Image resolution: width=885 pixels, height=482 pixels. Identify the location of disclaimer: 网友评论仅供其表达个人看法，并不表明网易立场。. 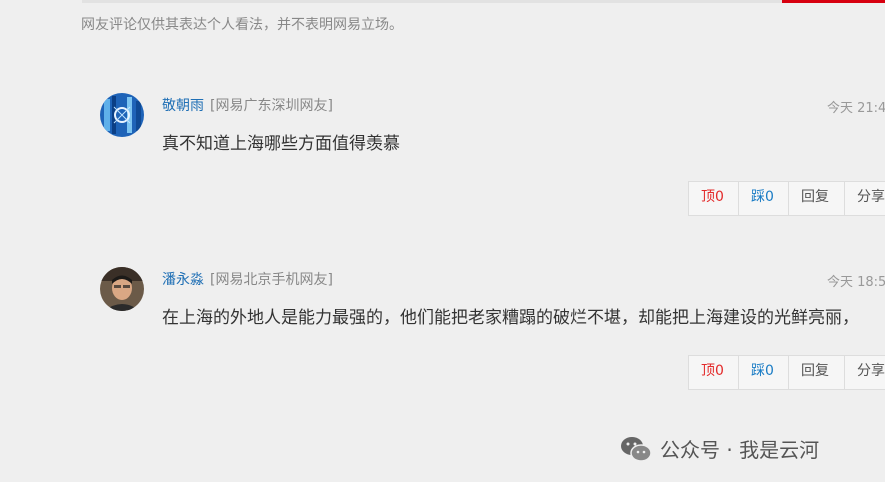
(242, 25).